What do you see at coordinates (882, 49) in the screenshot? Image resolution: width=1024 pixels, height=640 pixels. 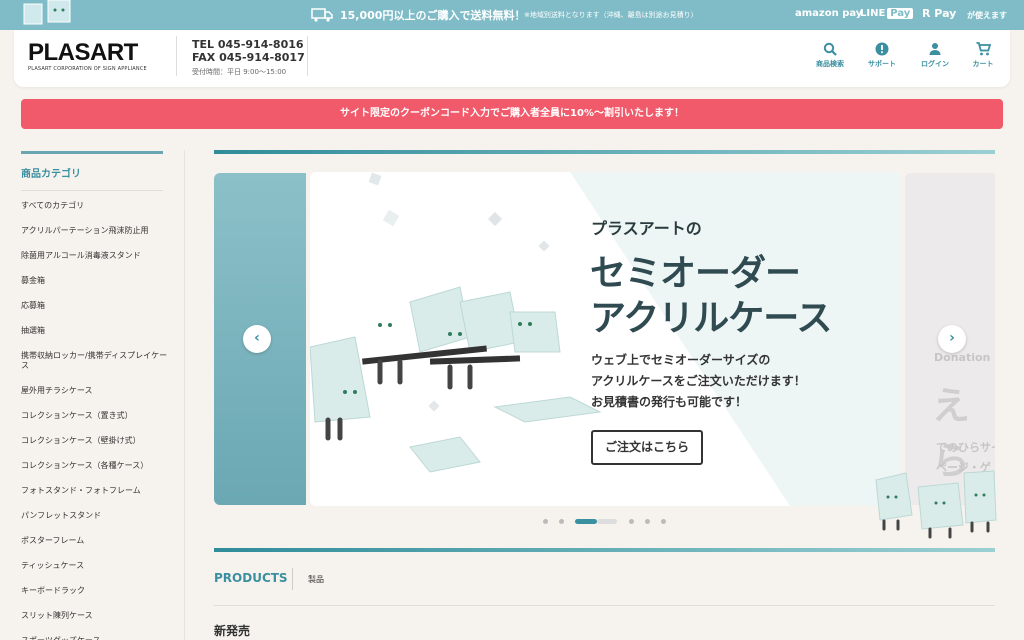 I see `exclamation-circle-icon` at bounding box center [882, 49].